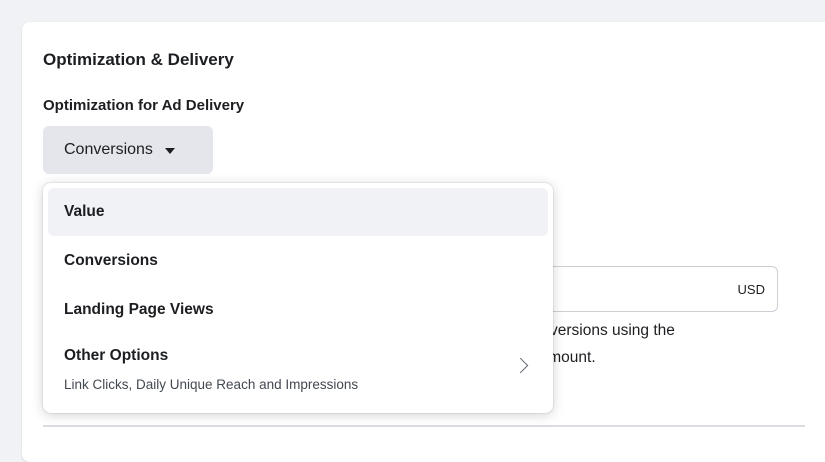 This screenshot has width=825, height=462. I want to click on other-options-title: Other Options, so click(116, 355).